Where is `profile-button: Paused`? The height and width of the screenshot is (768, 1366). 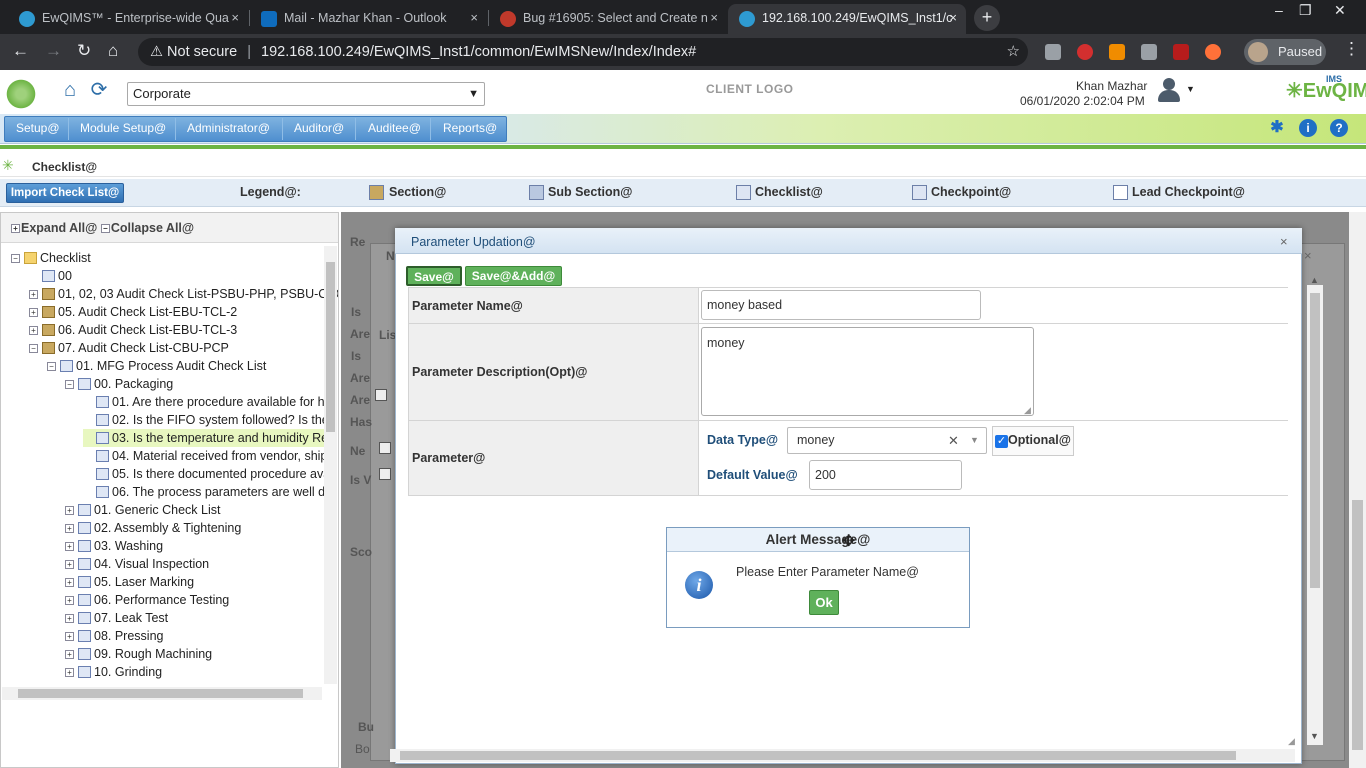 profile-button: Paused is located at coordinates (1285, 52).